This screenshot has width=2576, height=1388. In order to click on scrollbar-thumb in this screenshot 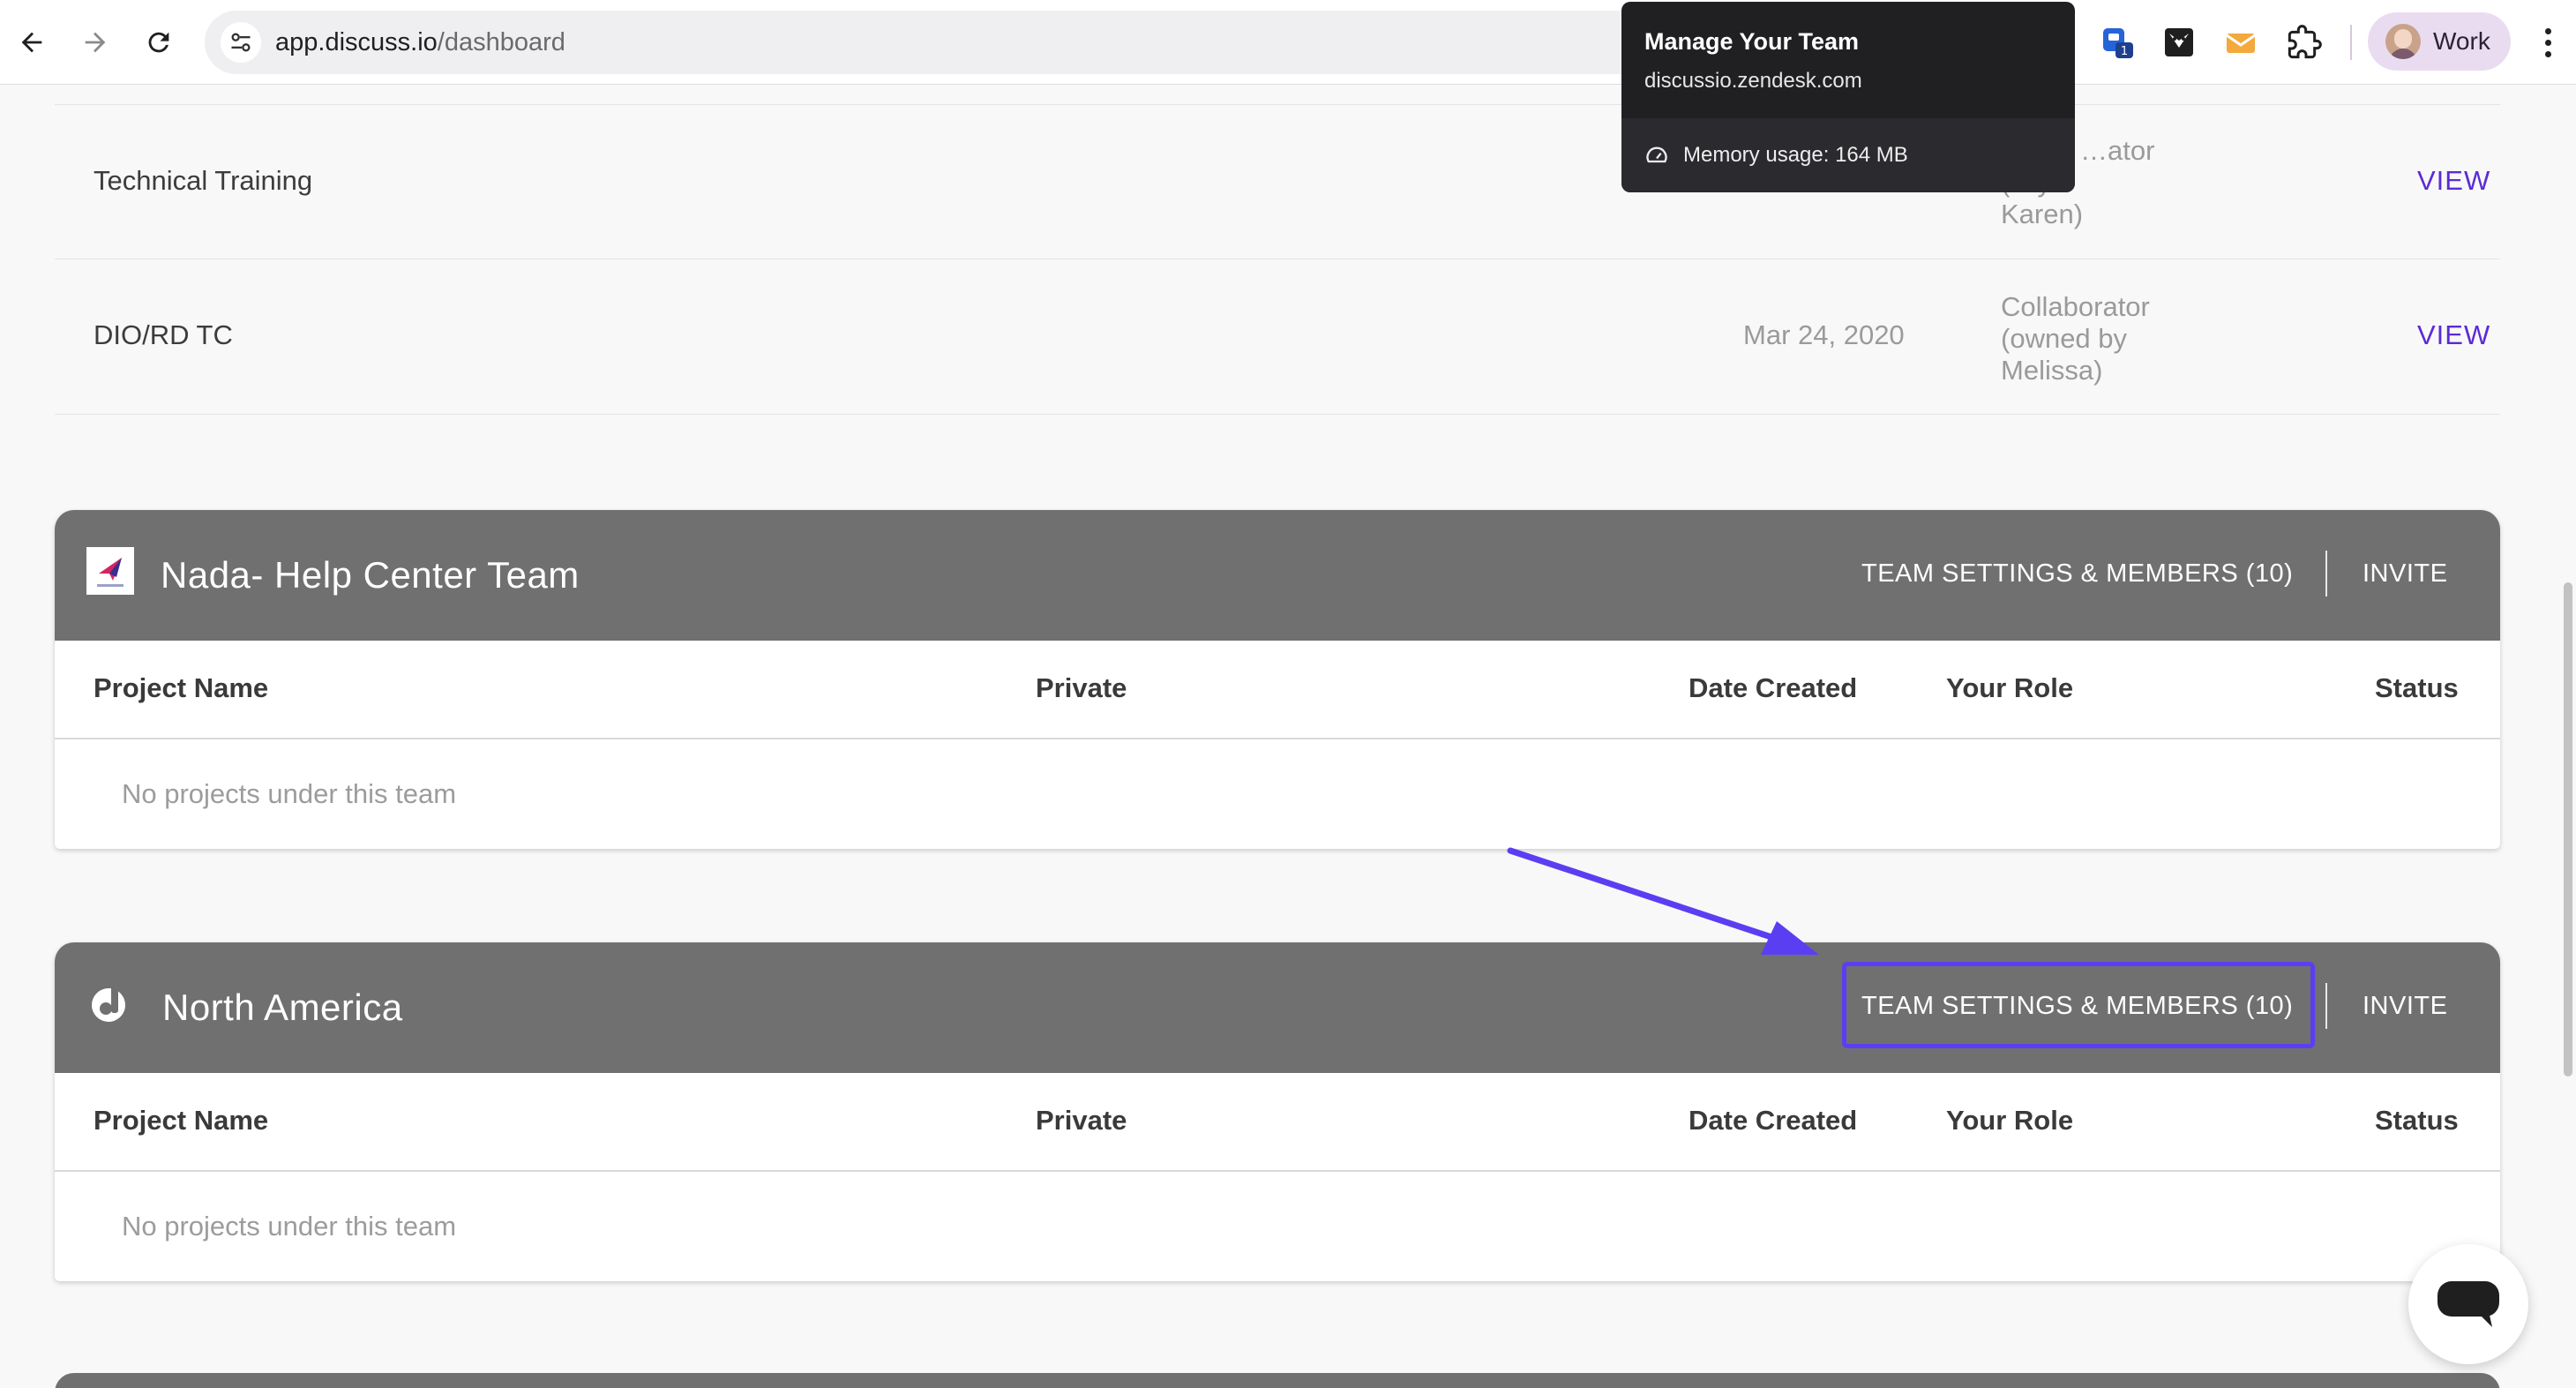, I will do `click(2568, 829)`.